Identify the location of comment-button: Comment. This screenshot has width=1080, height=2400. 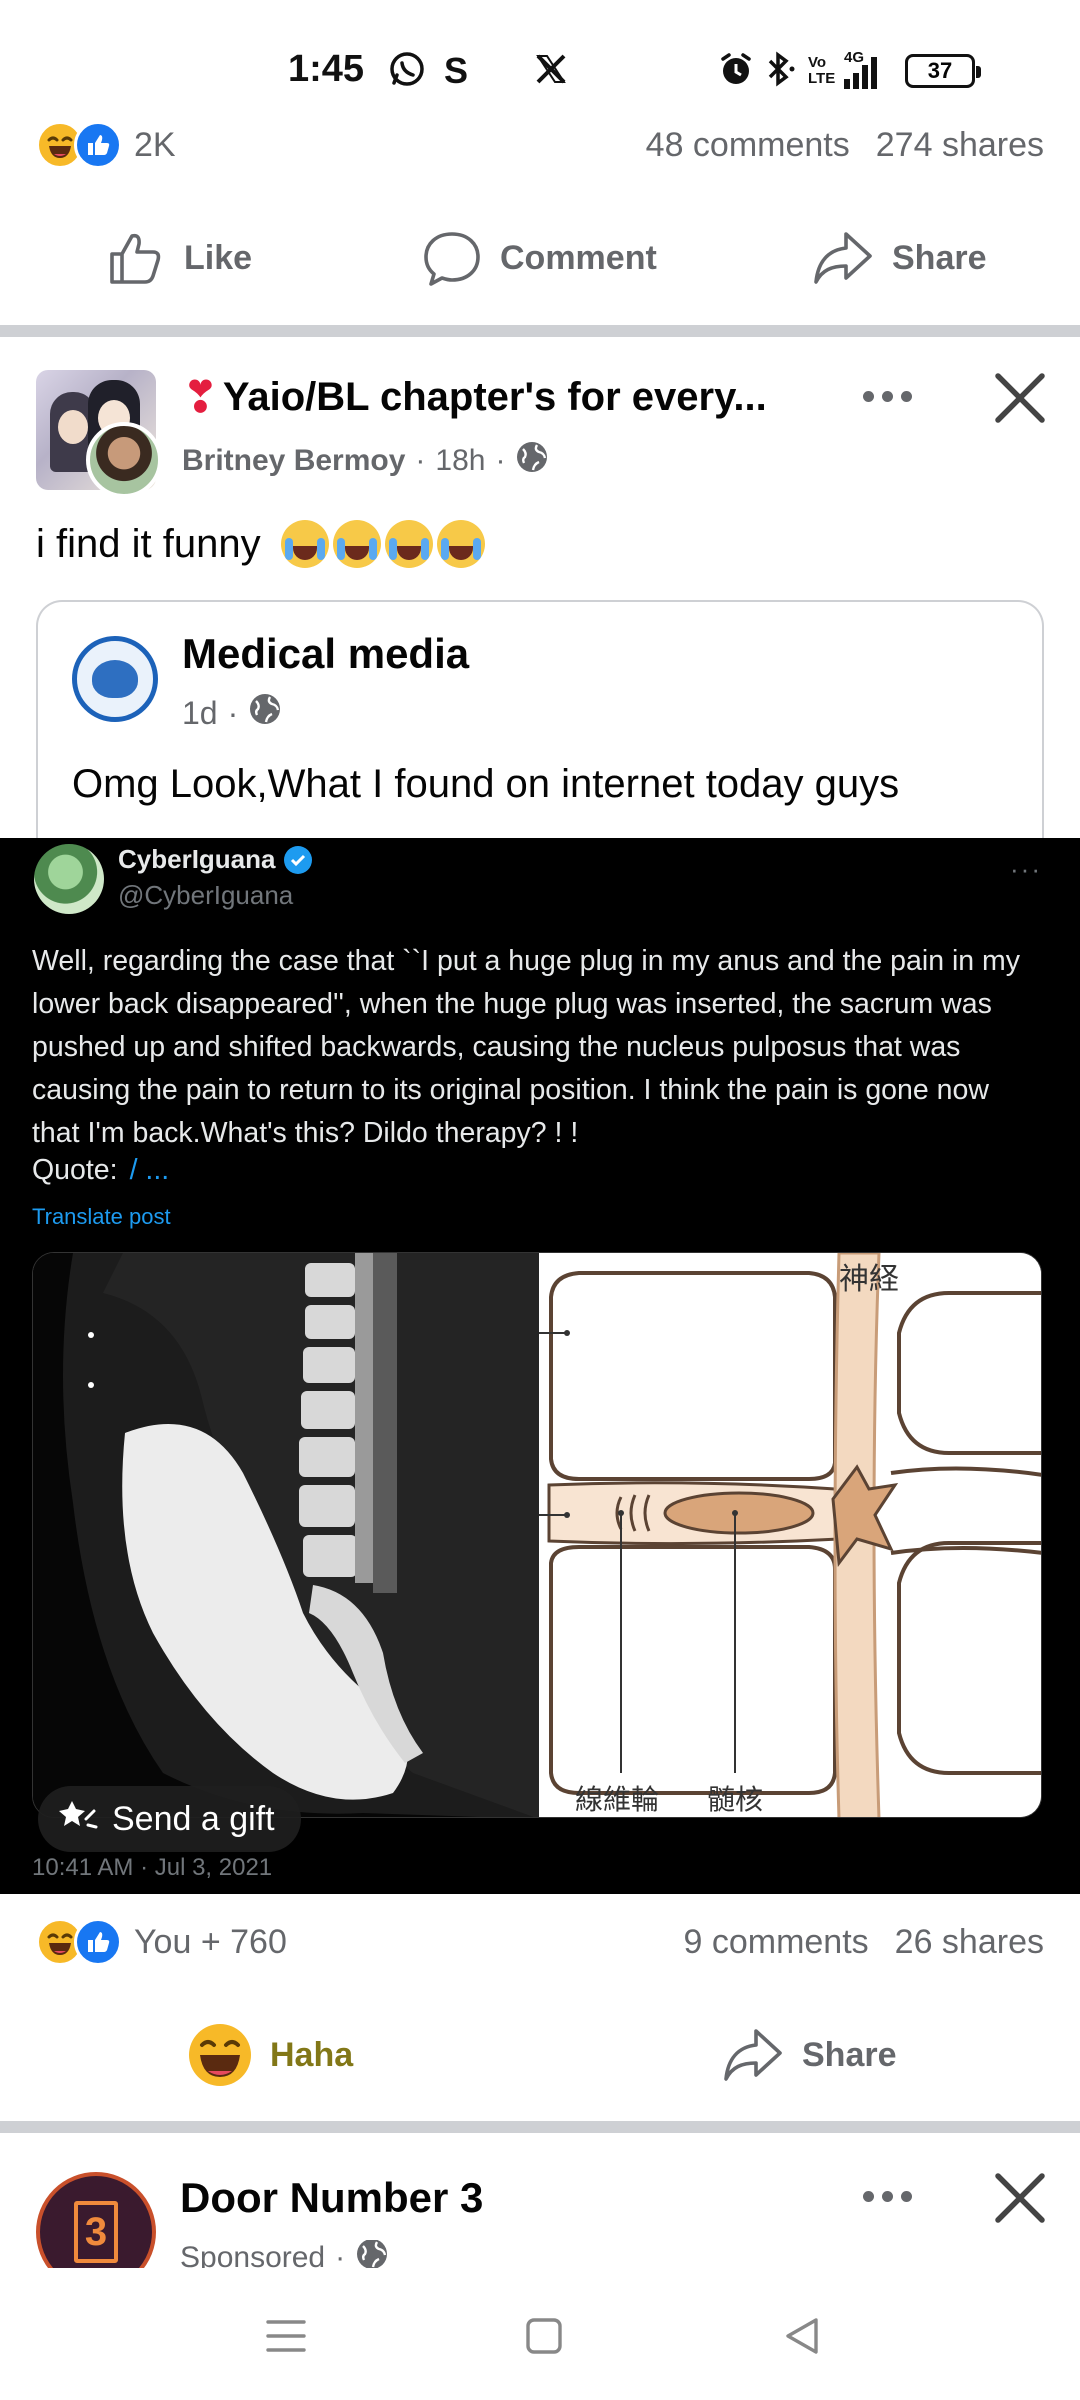
(539, 258).